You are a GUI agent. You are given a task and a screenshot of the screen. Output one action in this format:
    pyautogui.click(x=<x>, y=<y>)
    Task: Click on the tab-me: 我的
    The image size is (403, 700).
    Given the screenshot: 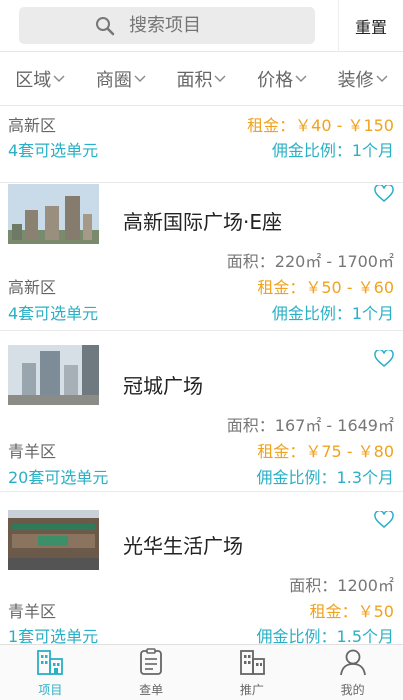 What is the action you would take?
    pyautogui.click(x=352, y=672)
    